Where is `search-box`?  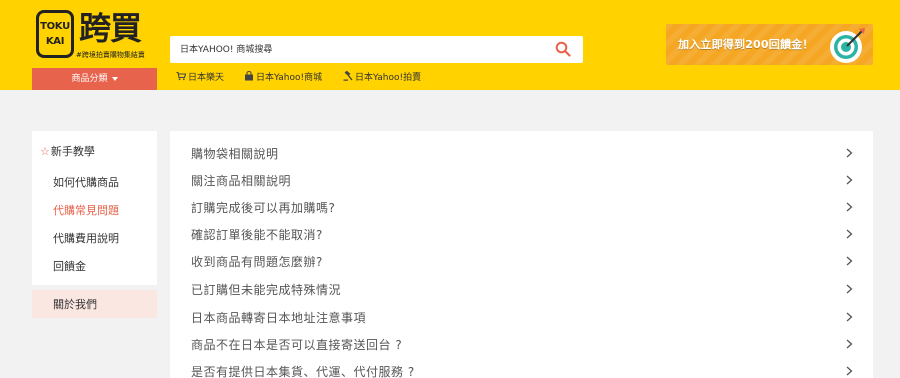 search-box is located at coordinates (376, 49).